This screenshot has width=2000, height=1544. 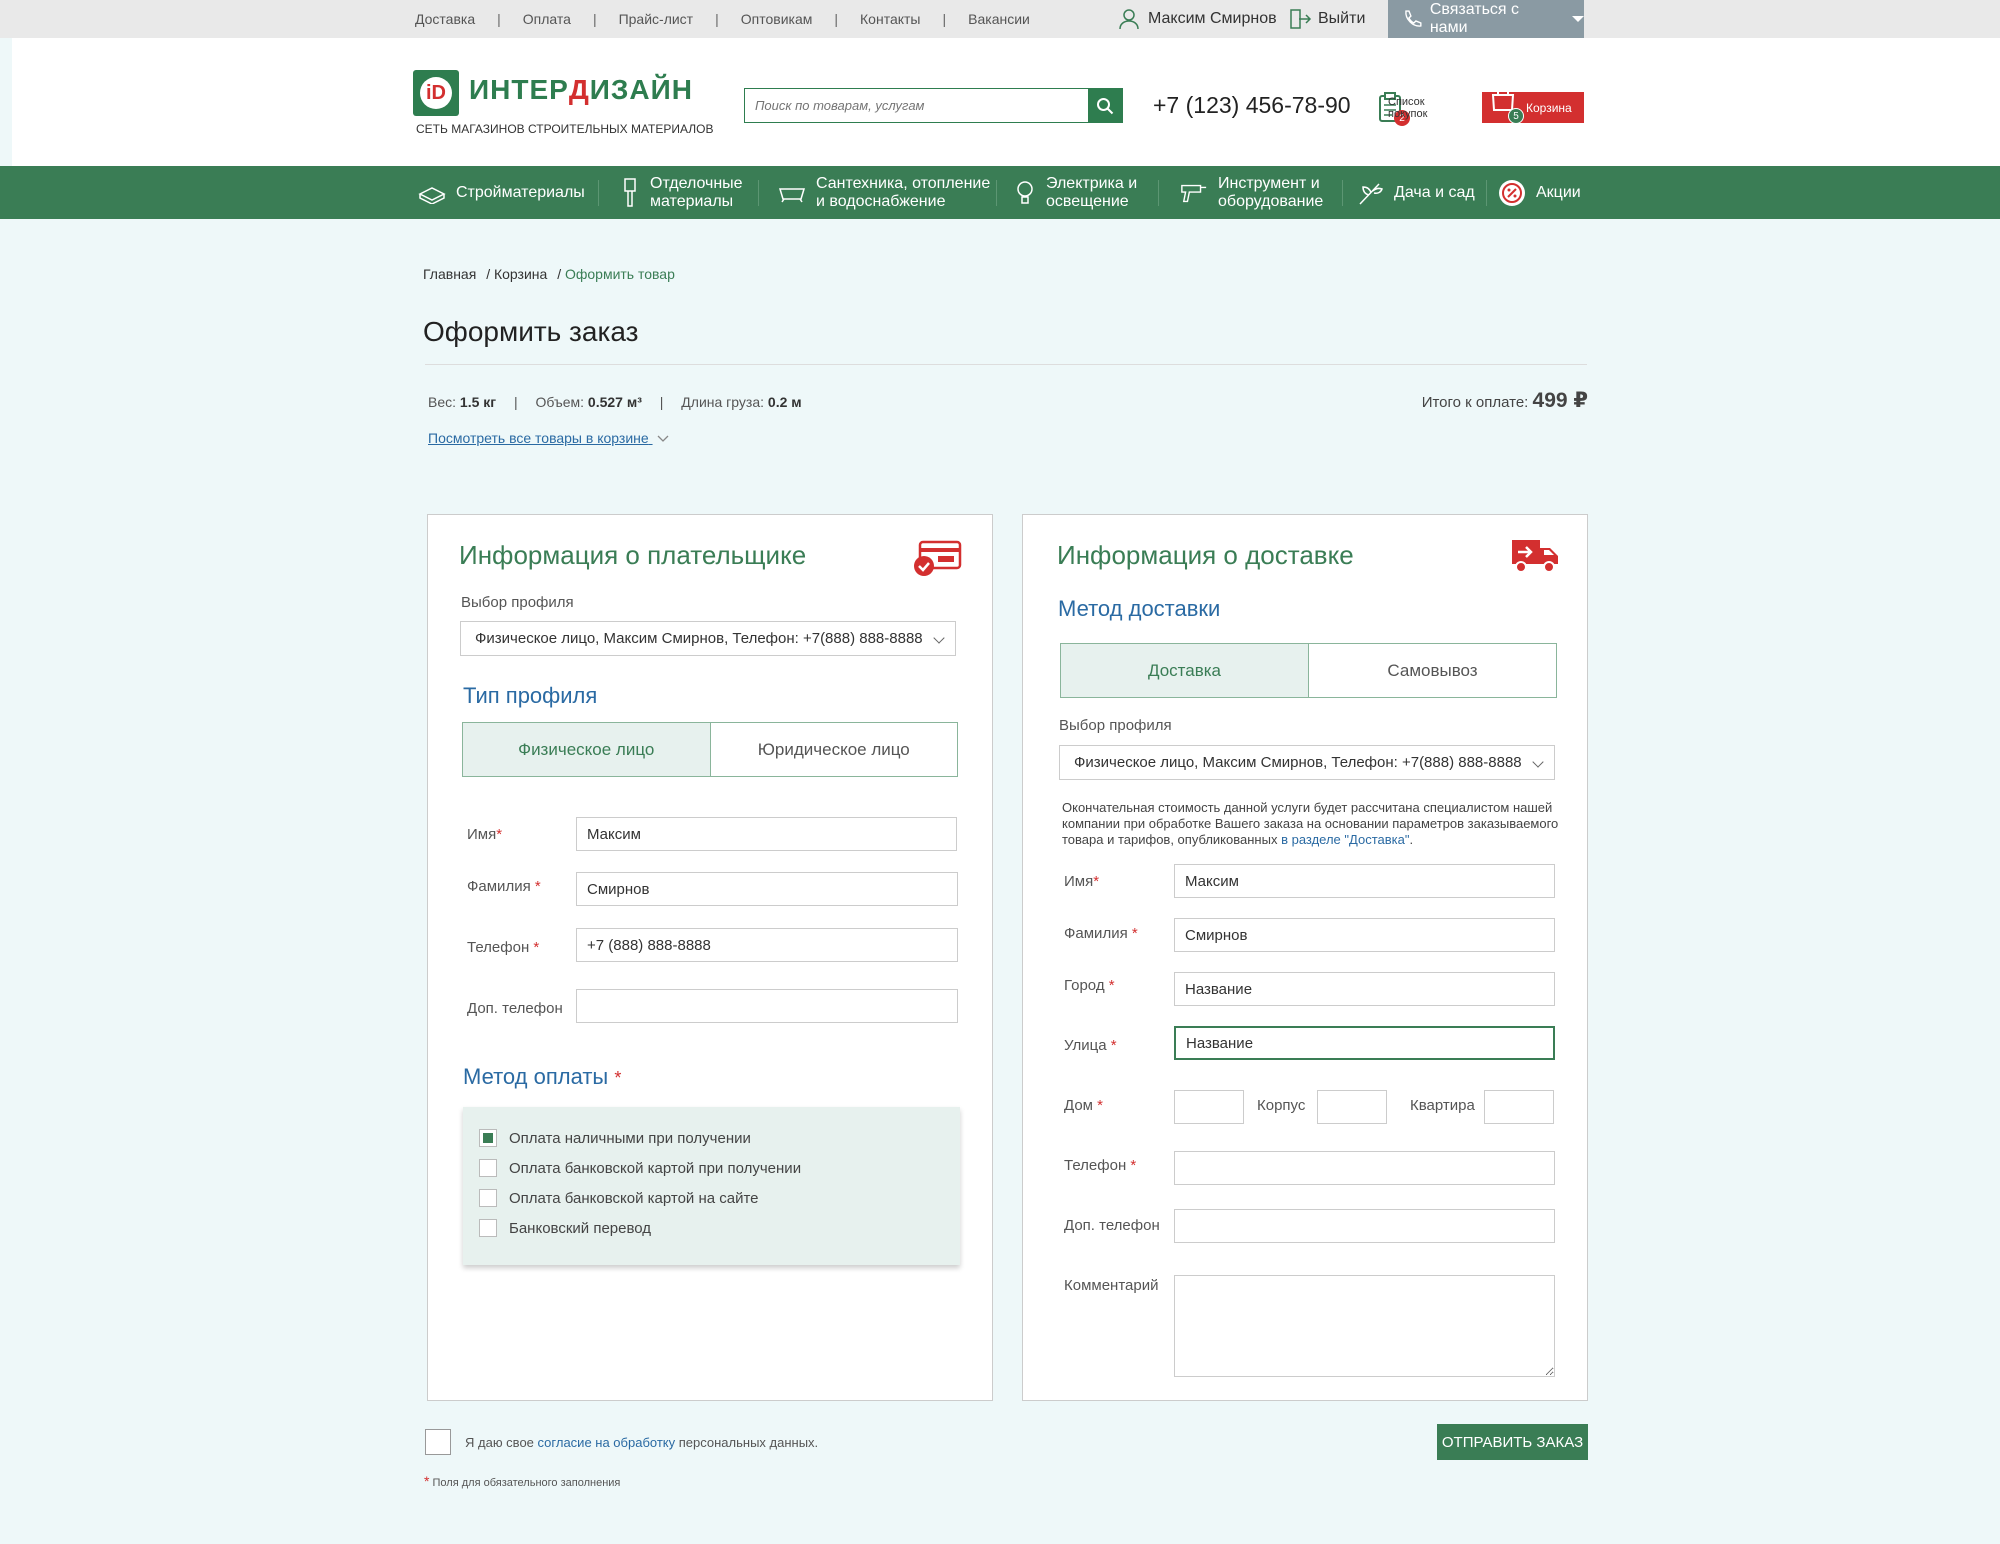 I want to click on contact-label: Связаться с нами, so click(x=1474, y=18).